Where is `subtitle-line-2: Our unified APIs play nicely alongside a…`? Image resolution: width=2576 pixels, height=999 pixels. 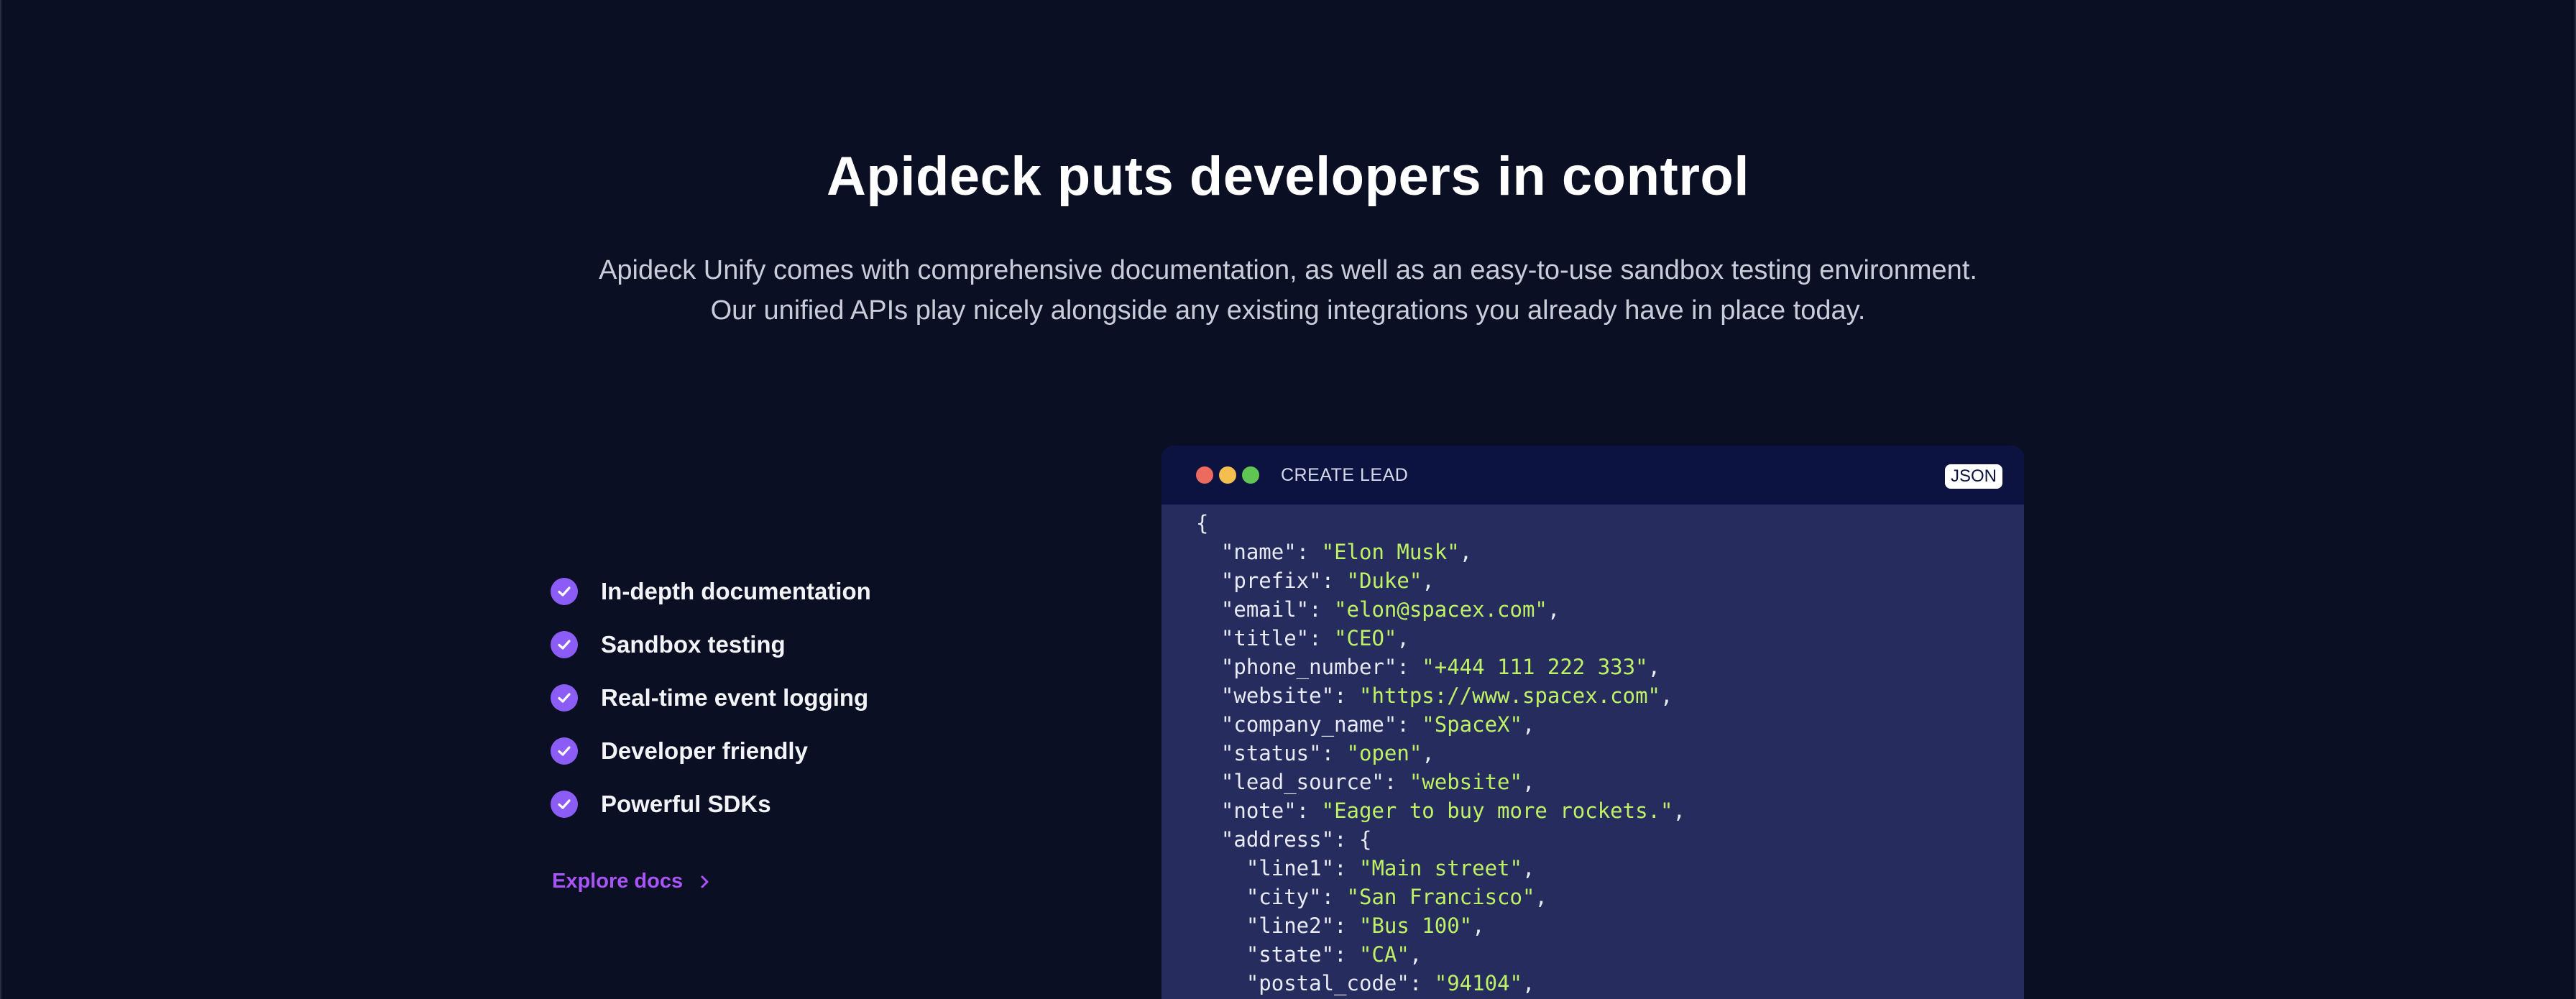
subtitle-line-2: Our unified APIs play nicely alongside a… is located at coordinates (1288, 310).